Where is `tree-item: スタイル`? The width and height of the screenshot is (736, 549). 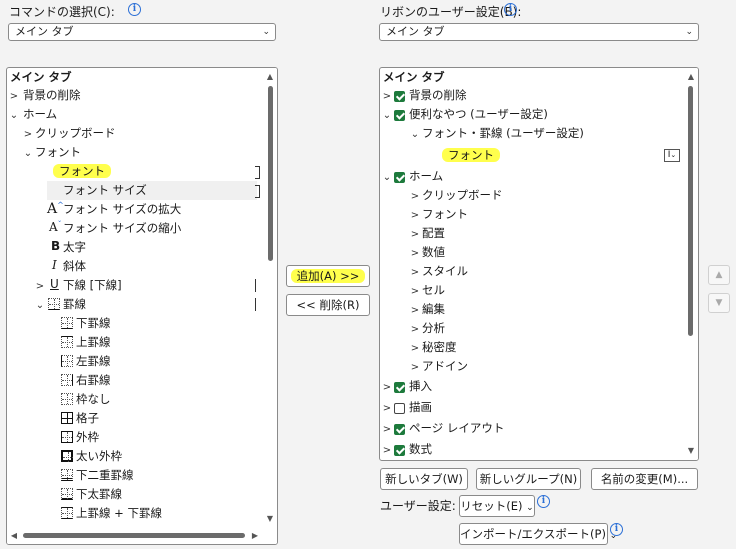
tree-item: スタイル is located at coordinates (445, 271).